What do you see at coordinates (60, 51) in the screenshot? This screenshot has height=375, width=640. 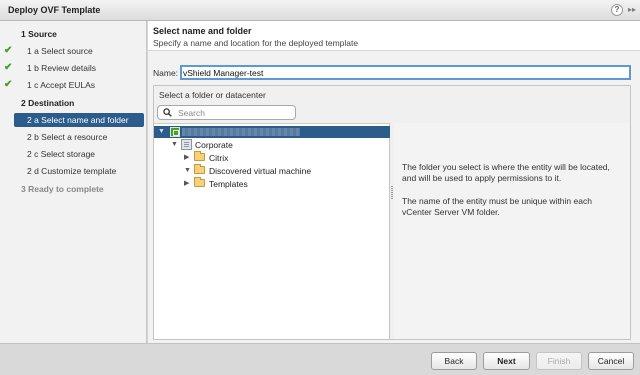 I see `nav-label: 1 a Select source` at bounding box center [60, 51].